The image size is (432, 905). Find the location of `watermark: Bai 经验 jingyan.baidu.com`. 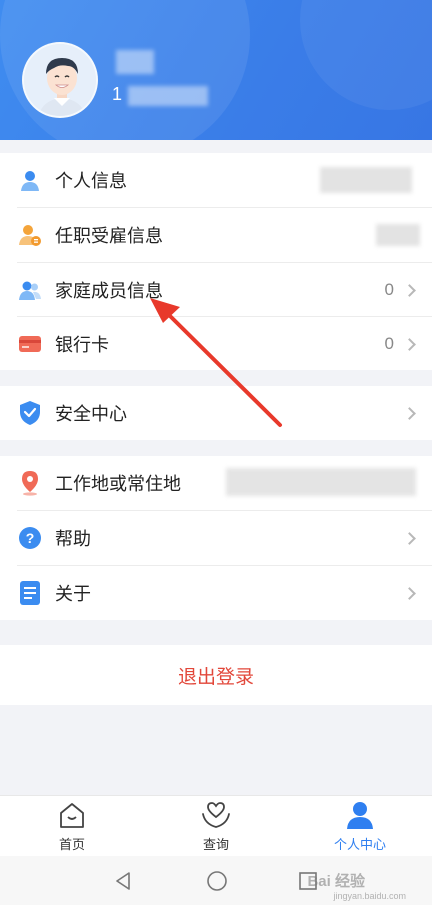

watermark: Bai 经验 jingyan.baidu.com is located at coordinates (356, 887).